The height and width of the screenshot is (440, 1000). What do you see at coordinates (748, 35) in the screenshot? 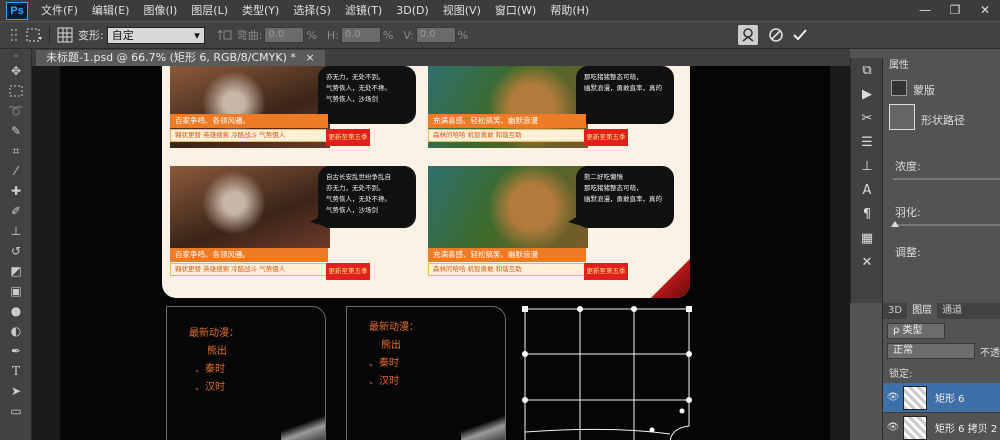
I see `puppet-warp-icon` at bounding box center [748, 35].